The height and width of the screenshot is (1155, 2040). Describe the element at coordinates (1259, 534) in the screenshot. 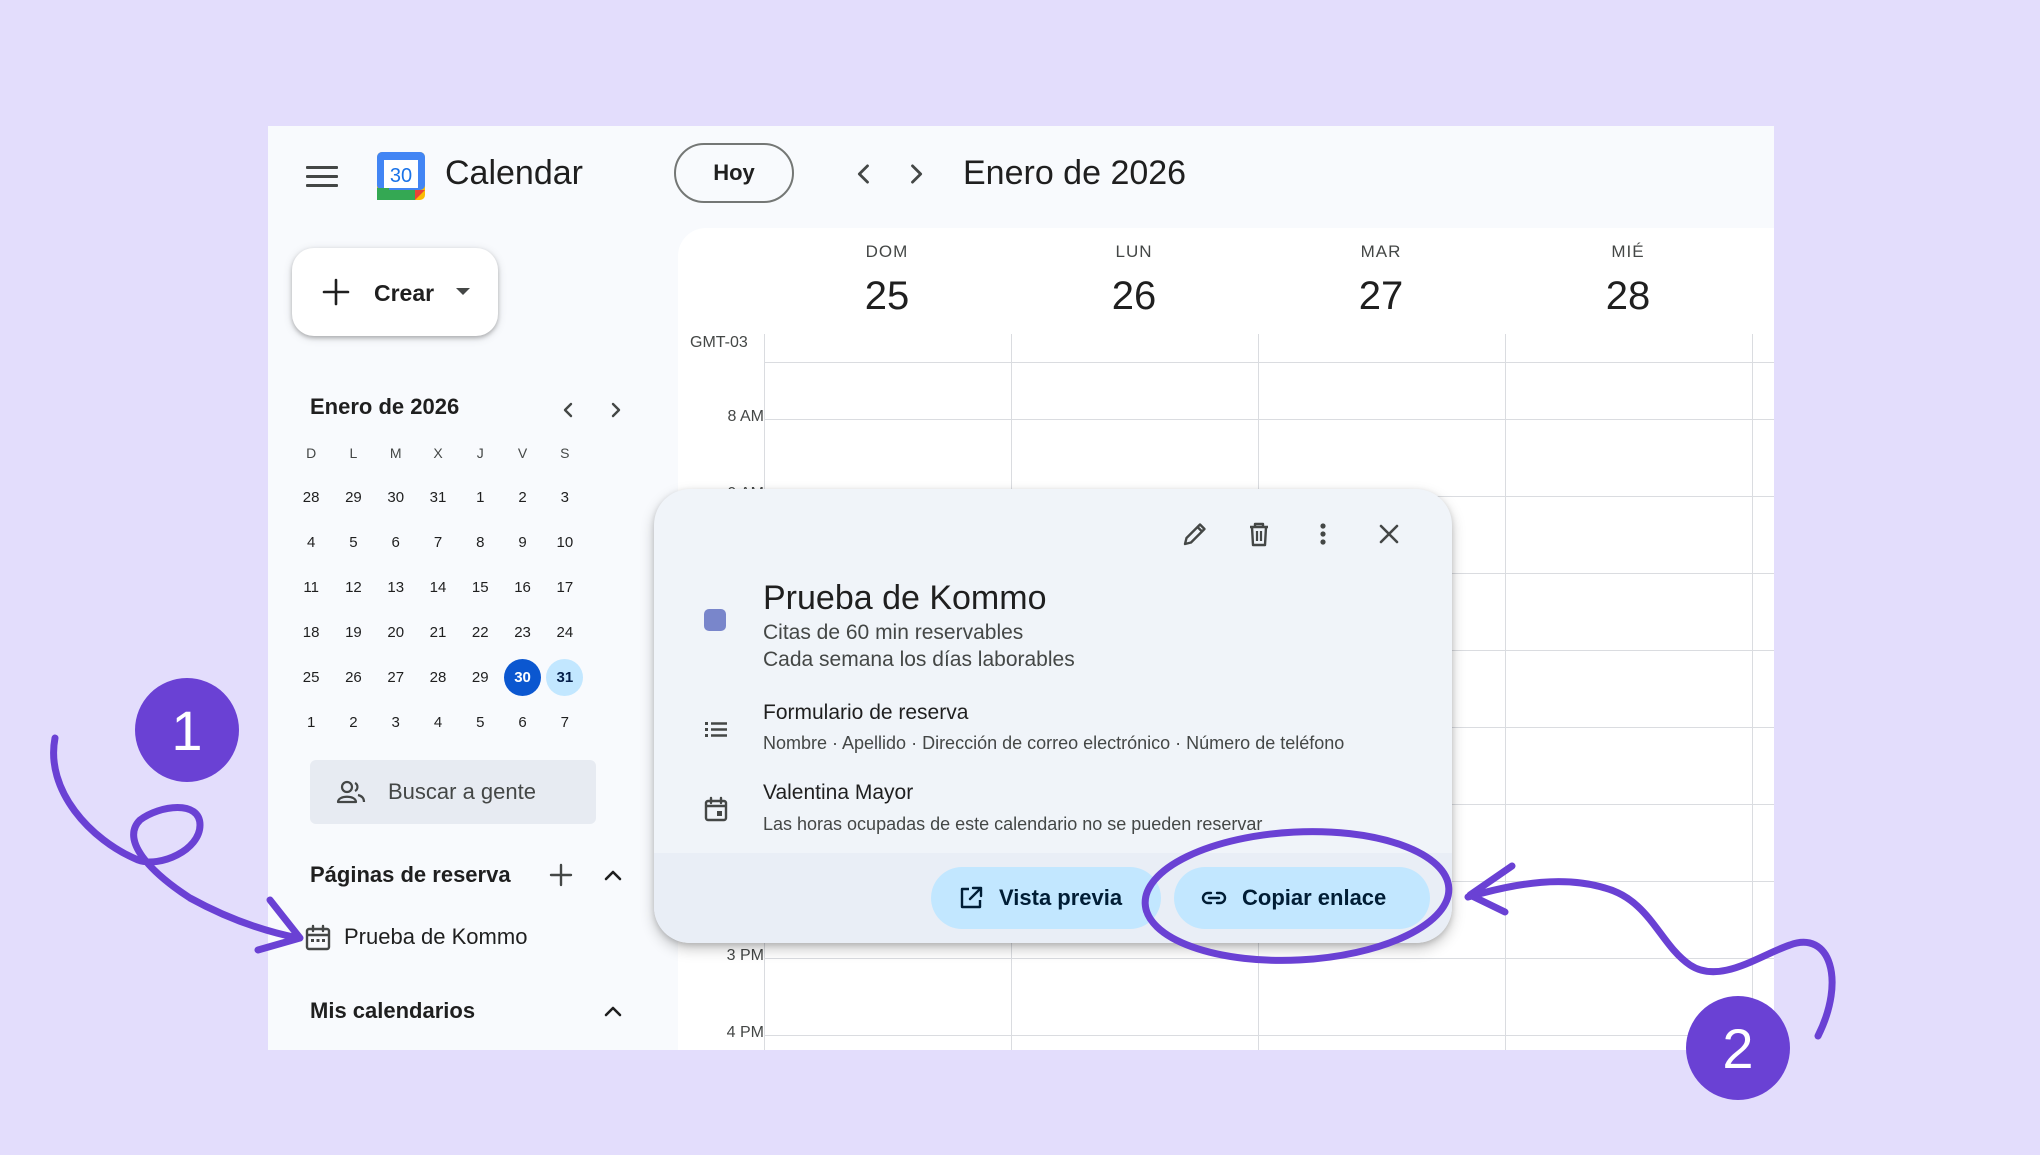

I see `delete-icon` at that location.